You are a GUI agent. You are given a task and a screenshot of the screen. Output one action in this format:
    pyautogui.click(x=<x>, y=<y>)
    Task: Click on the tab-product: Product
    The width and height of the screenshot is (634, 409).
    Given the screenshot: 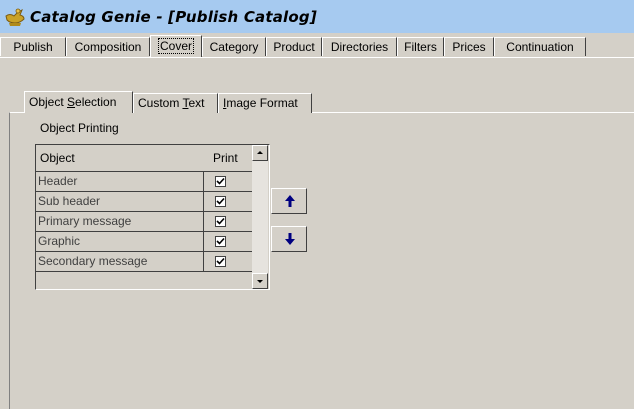 What is the action you would take?
    pyautogui.click(x=294, y=46)
    